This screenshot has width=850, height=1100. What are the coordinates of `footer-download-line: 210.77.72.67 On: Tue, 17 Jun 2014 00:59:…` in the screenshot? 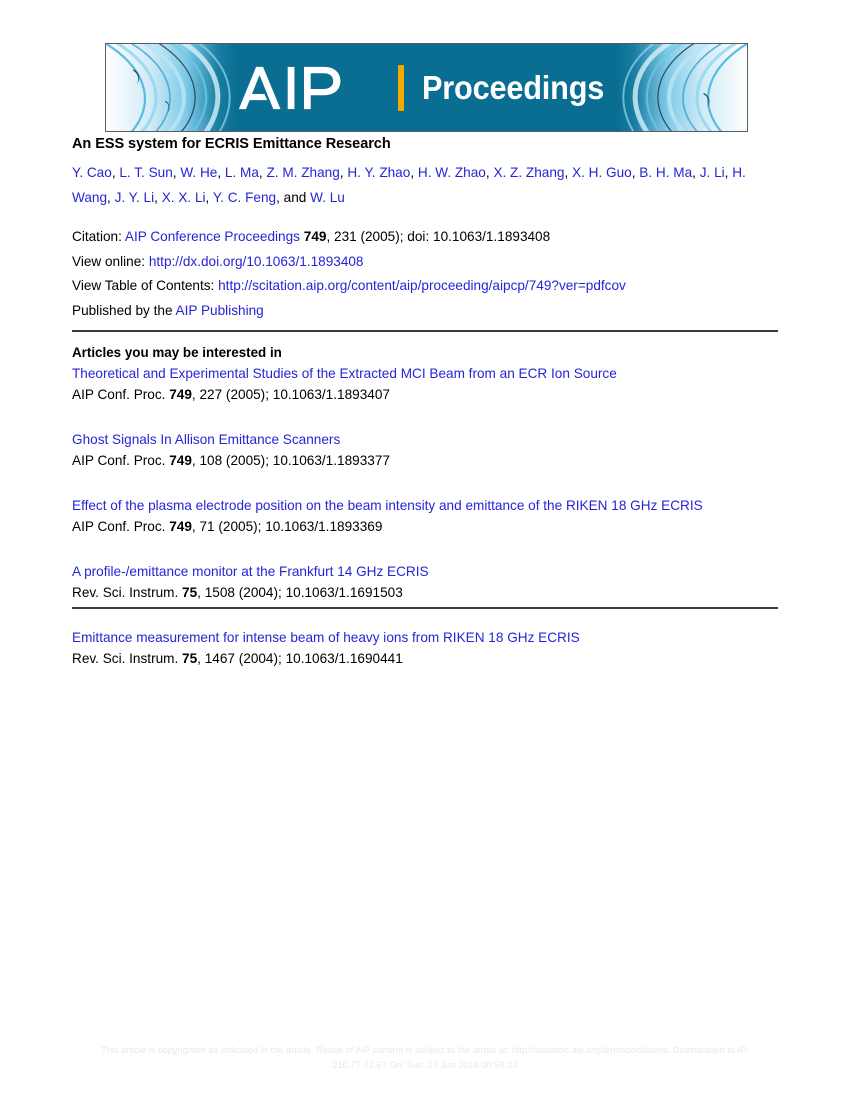 It's located at (425, 1065).